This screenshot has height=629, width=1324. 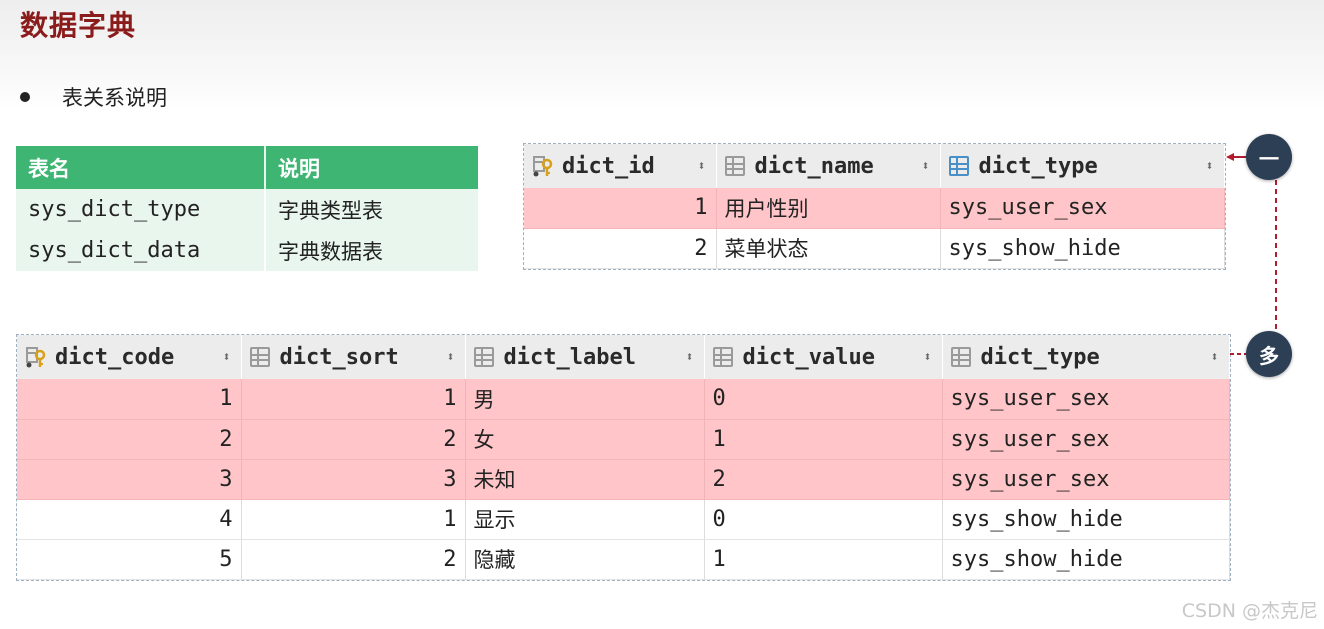 I want to click on cell-dict-code: 3, so click(x=129, y=479).